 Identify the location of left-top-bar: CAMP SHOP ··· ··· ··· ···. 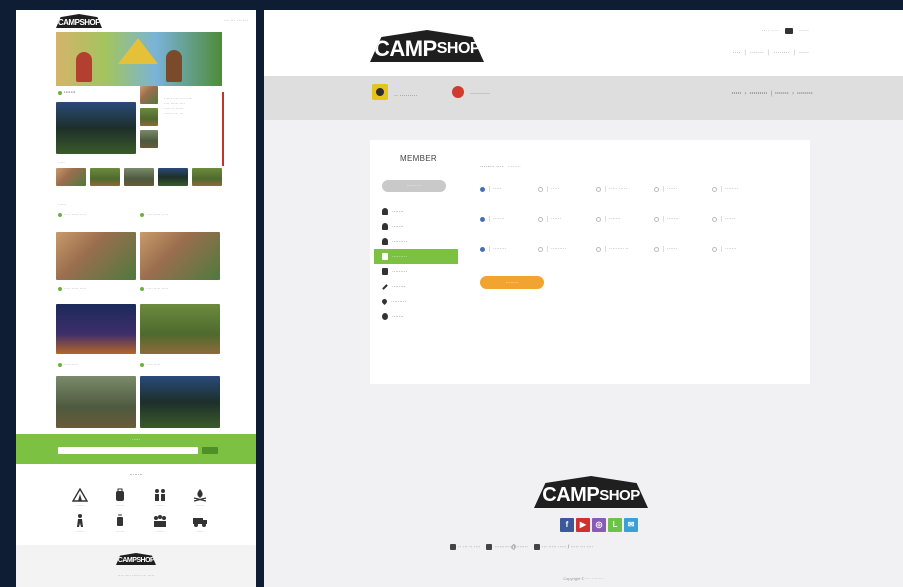
(136, 21).